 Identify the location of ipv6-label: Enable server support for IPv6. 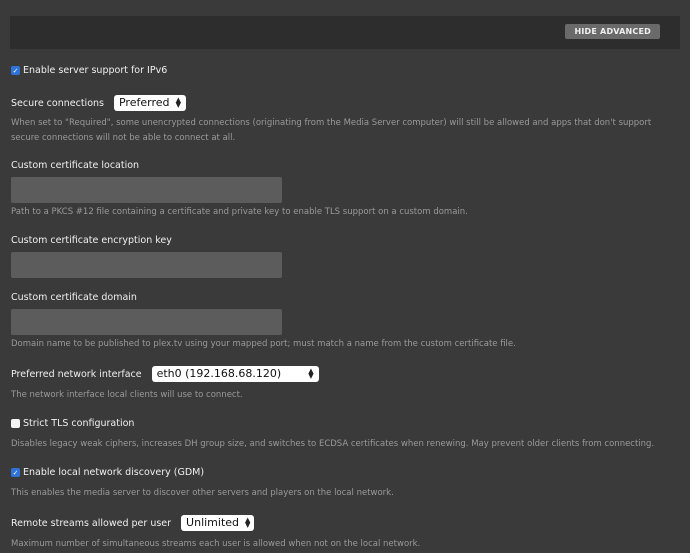
(95, 70).